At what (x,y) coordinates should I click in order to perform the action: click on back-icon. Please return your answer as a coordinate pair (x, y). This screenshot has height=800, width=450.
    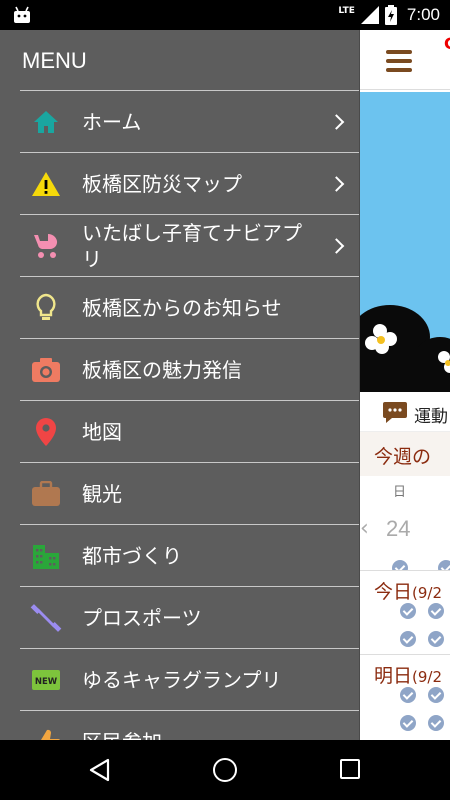
    Looking at the image, I should click on (100, 770).